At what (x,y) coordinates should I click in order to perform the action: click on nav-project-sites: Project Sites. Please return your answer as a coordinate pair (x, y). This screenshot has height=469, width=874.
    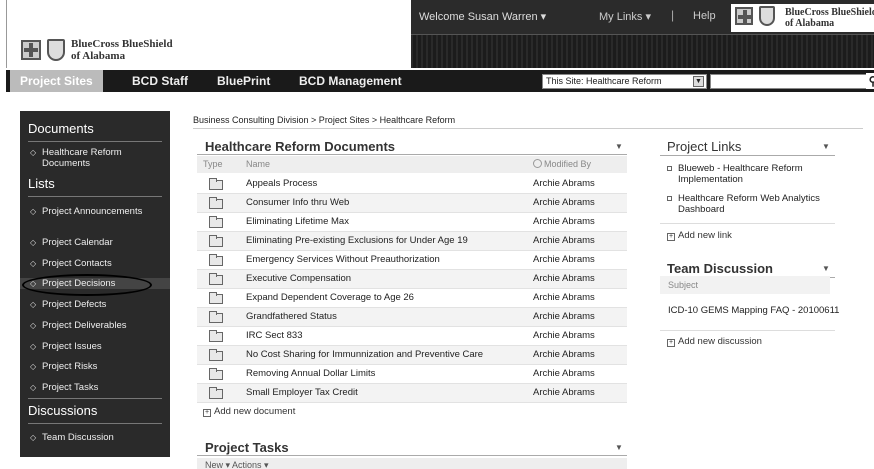
    Looking at the image, I should click on (56, 81).